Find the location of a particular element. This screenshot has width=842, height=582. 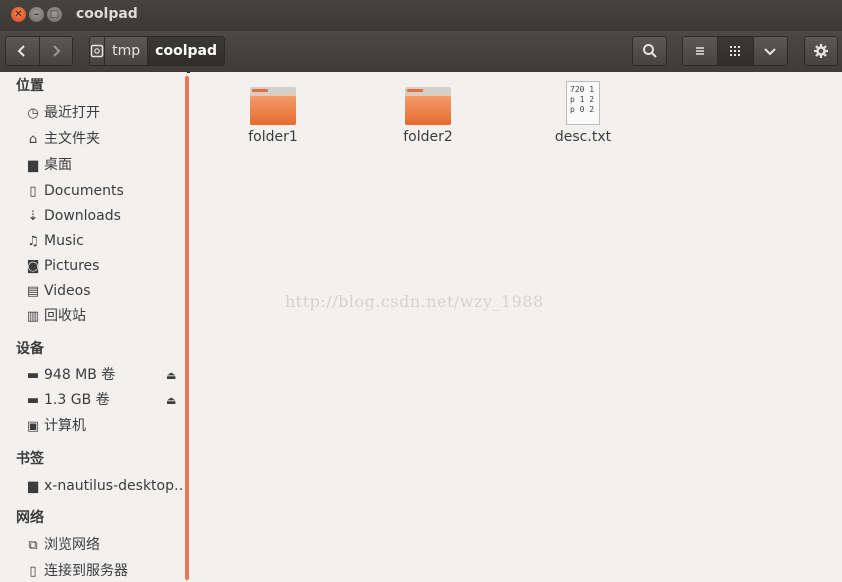

forward-button is located at coordinates (55, 51).